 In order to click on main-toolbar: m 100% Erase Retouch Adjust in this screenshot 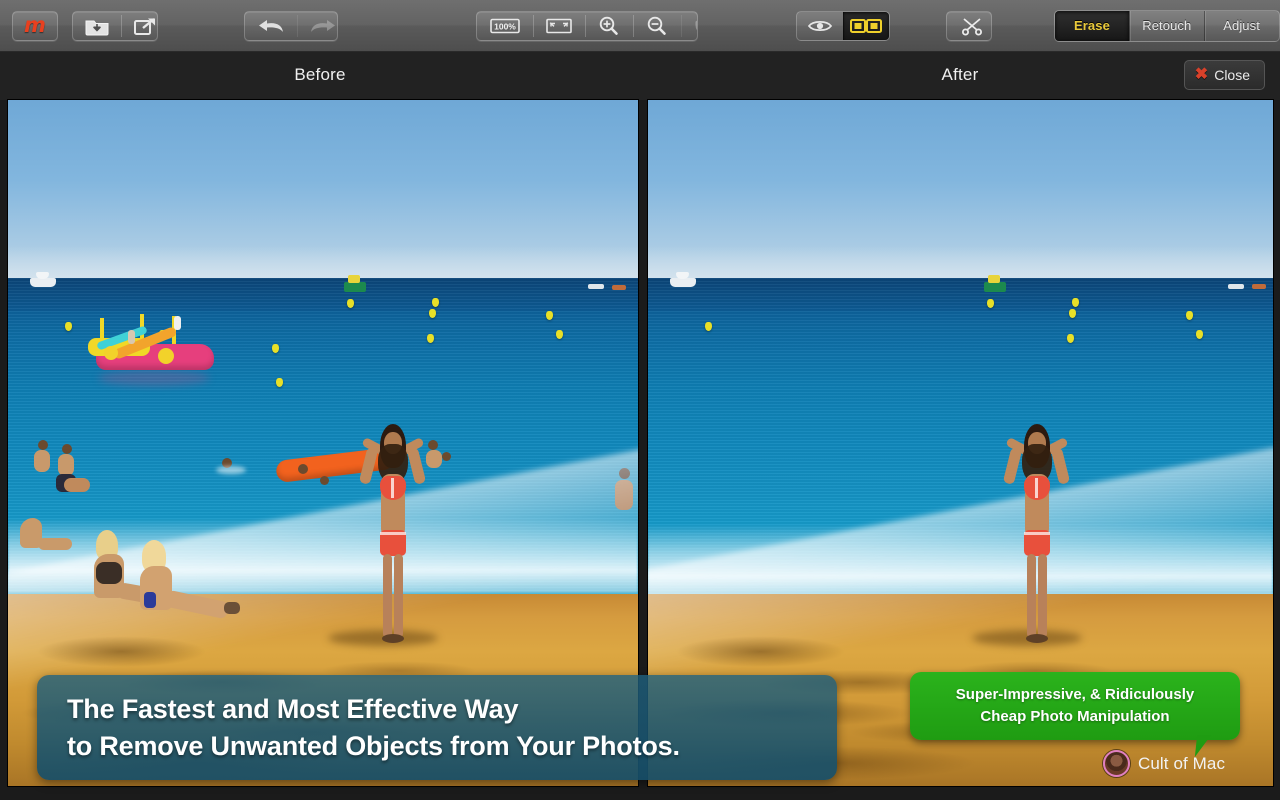, I will do `click(640, 26)`.